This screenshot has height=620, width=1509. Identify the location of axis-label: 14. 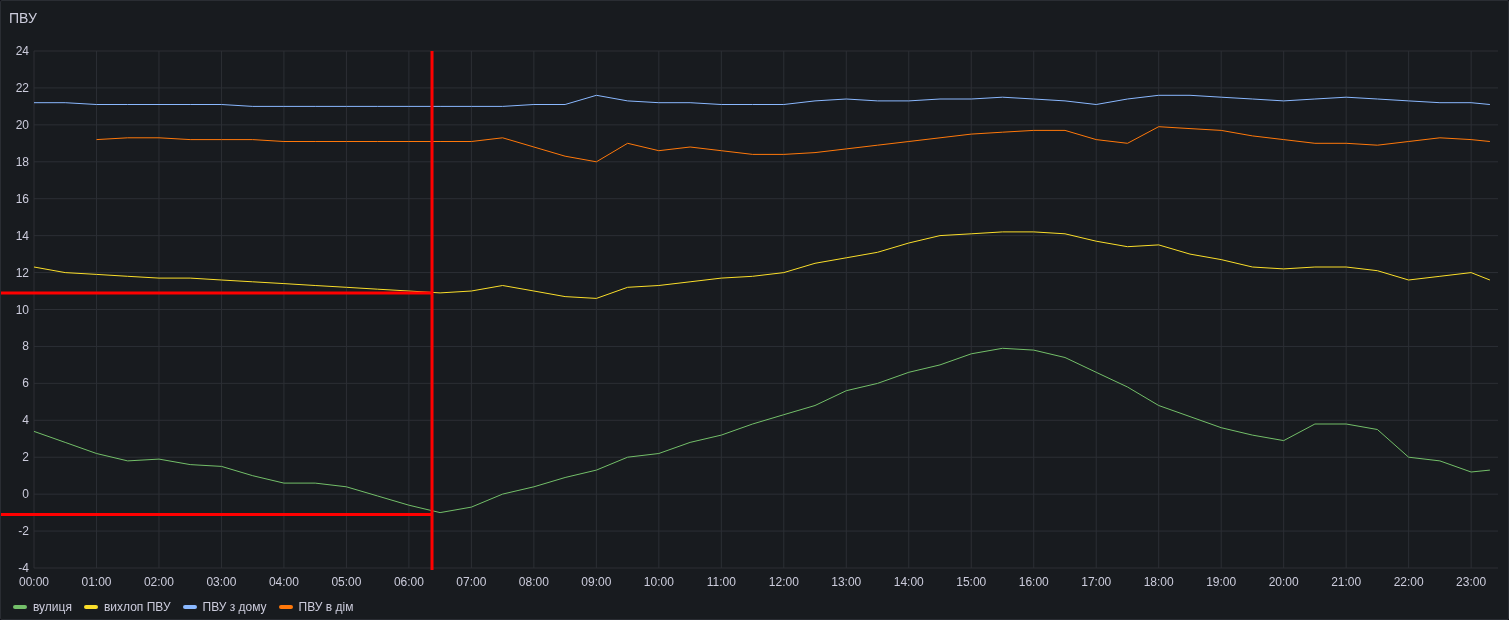
(22, 235).